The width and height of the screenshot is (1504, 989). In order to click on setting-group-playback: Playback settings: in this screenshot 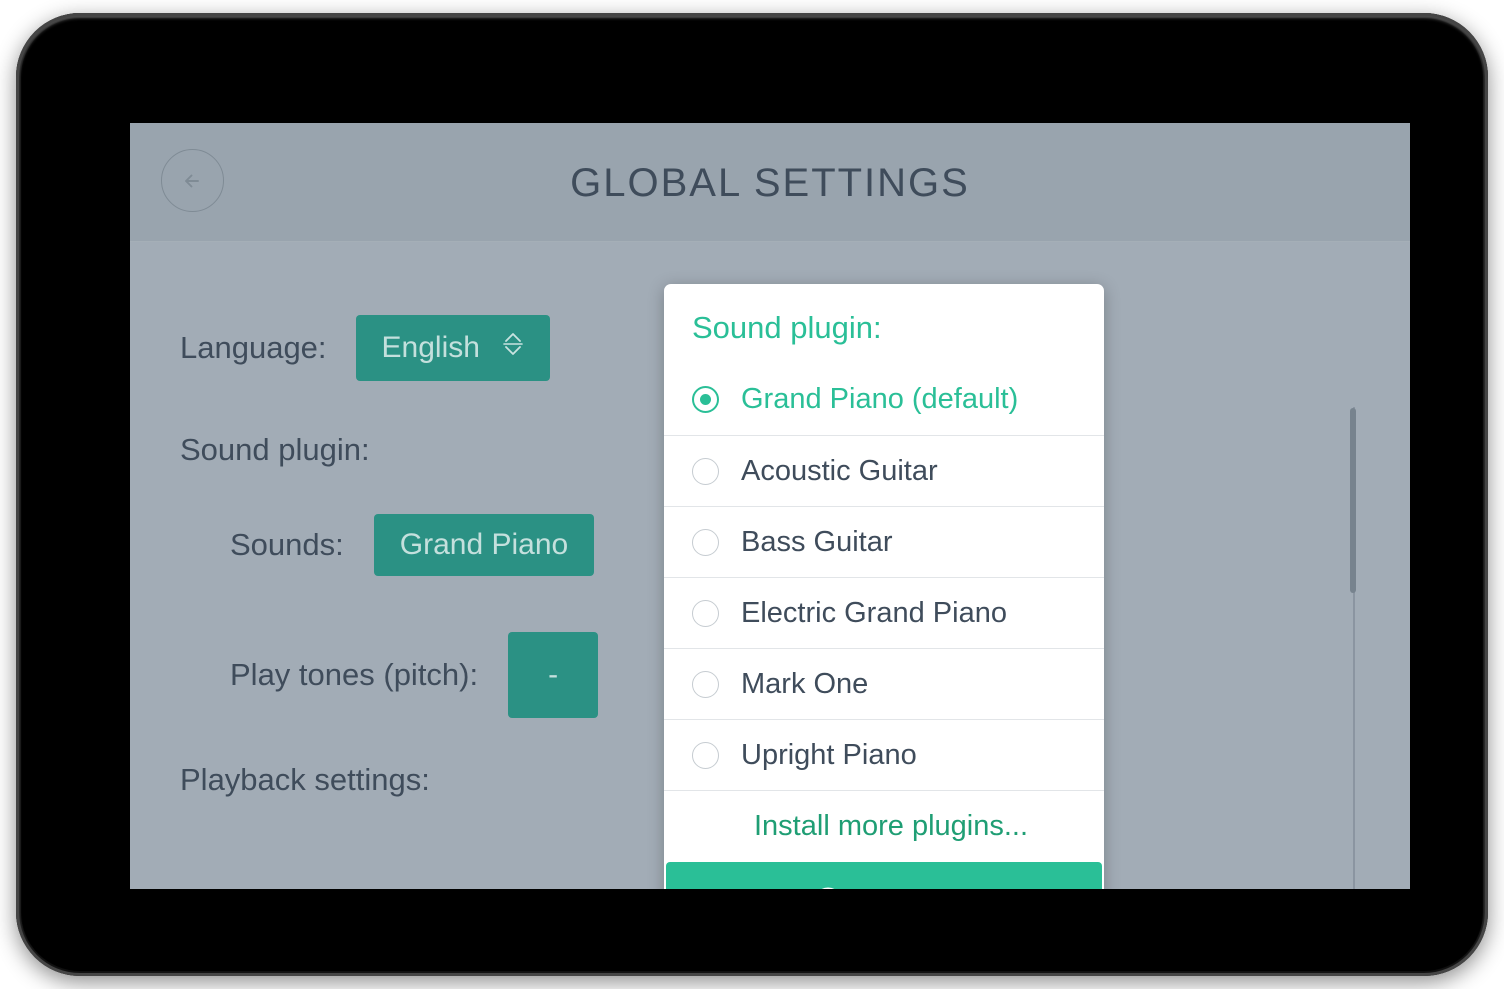, I will do `click(305, 780)`.